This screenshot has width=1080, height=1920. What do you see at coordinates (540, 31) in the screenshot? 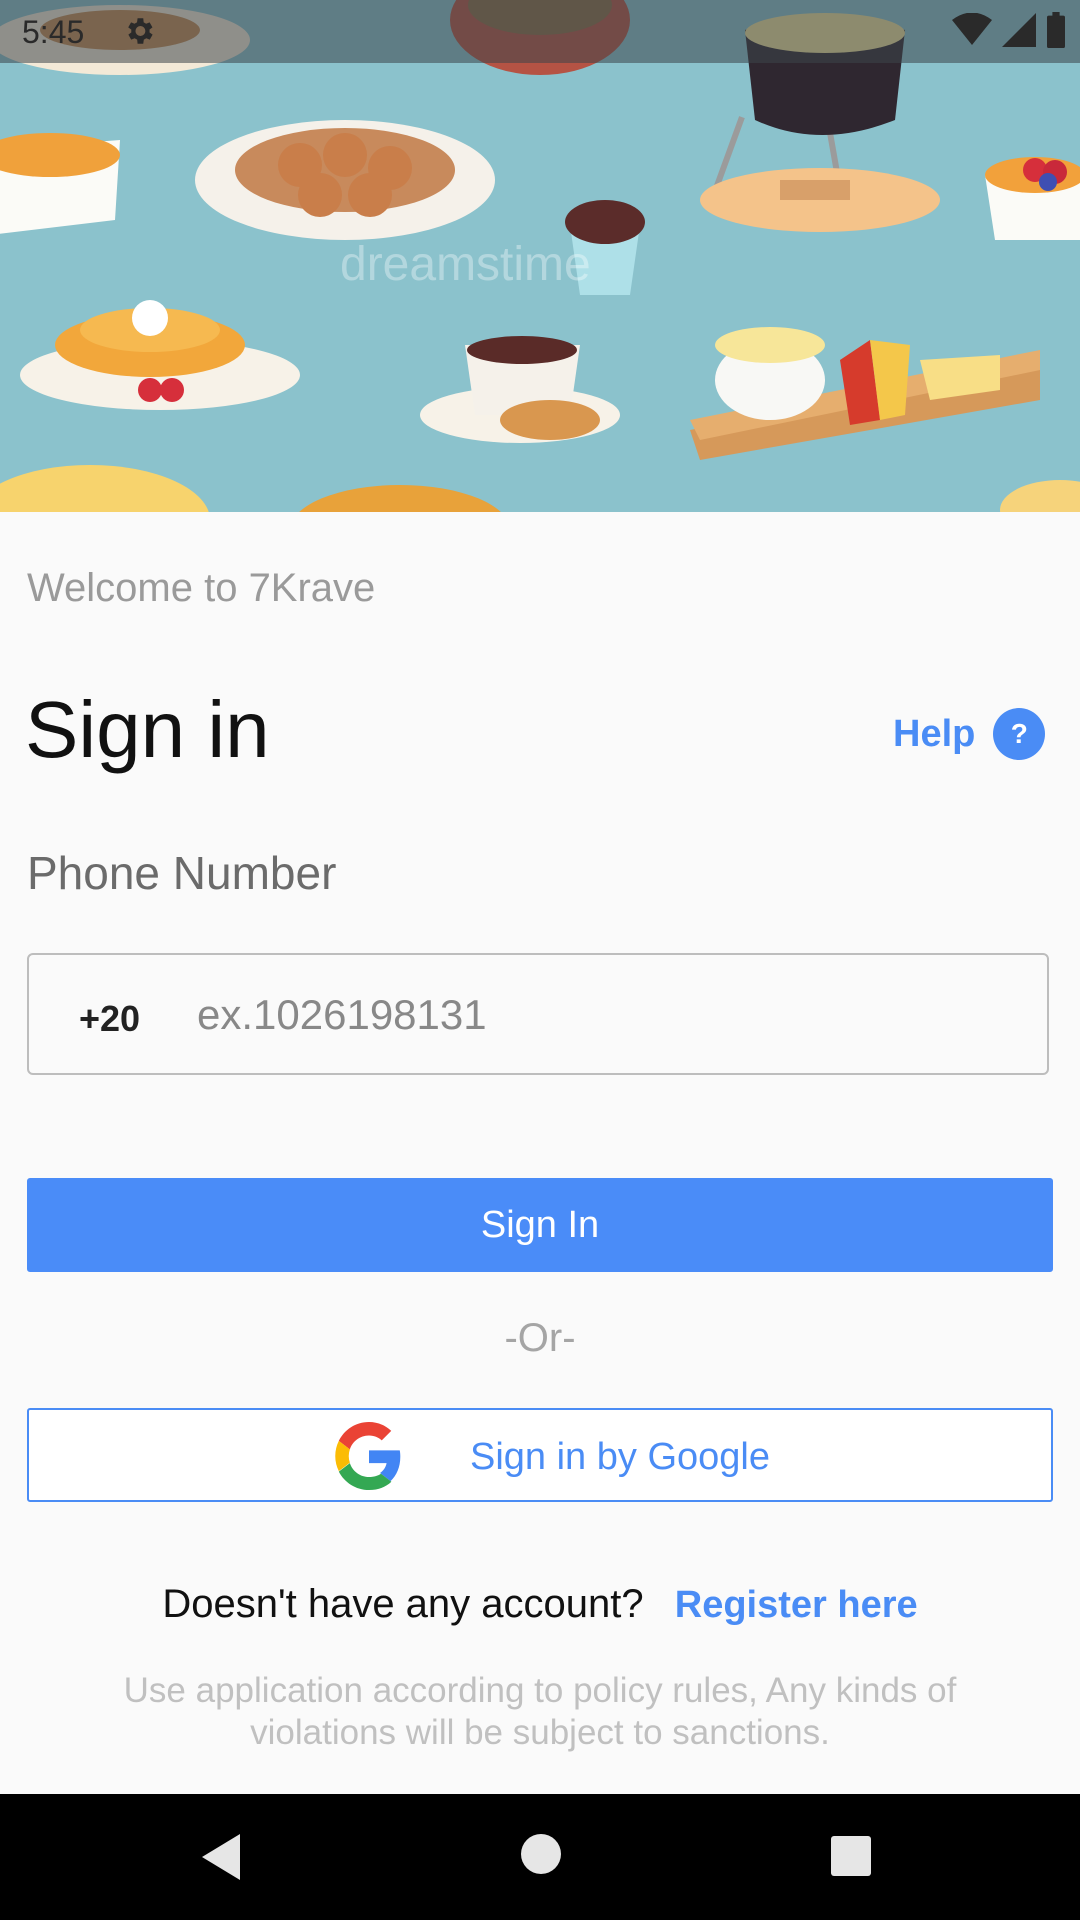
I see `status-bar: 5:45` at bounding box center [540, 31].